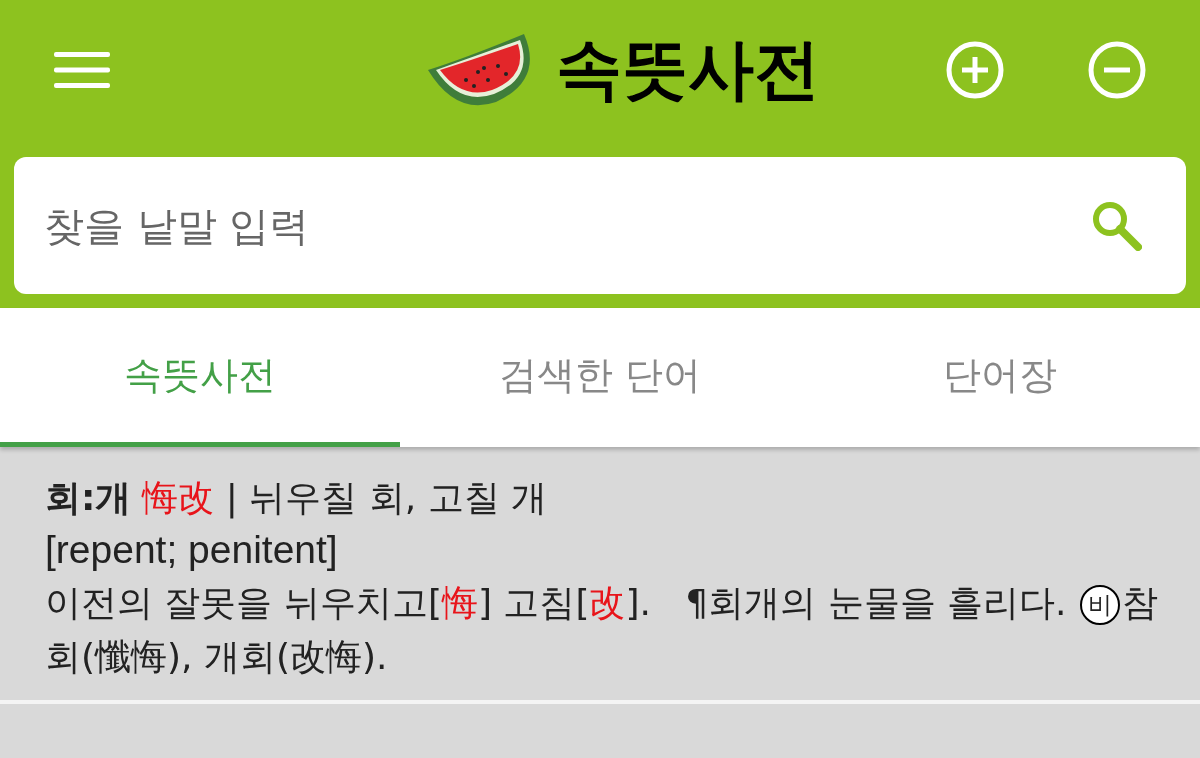 The height and width of the screenshot is (758, 1200). Describe the element at coordinates (82, 70) in the screenshot. I see `menu-icon` at that location.